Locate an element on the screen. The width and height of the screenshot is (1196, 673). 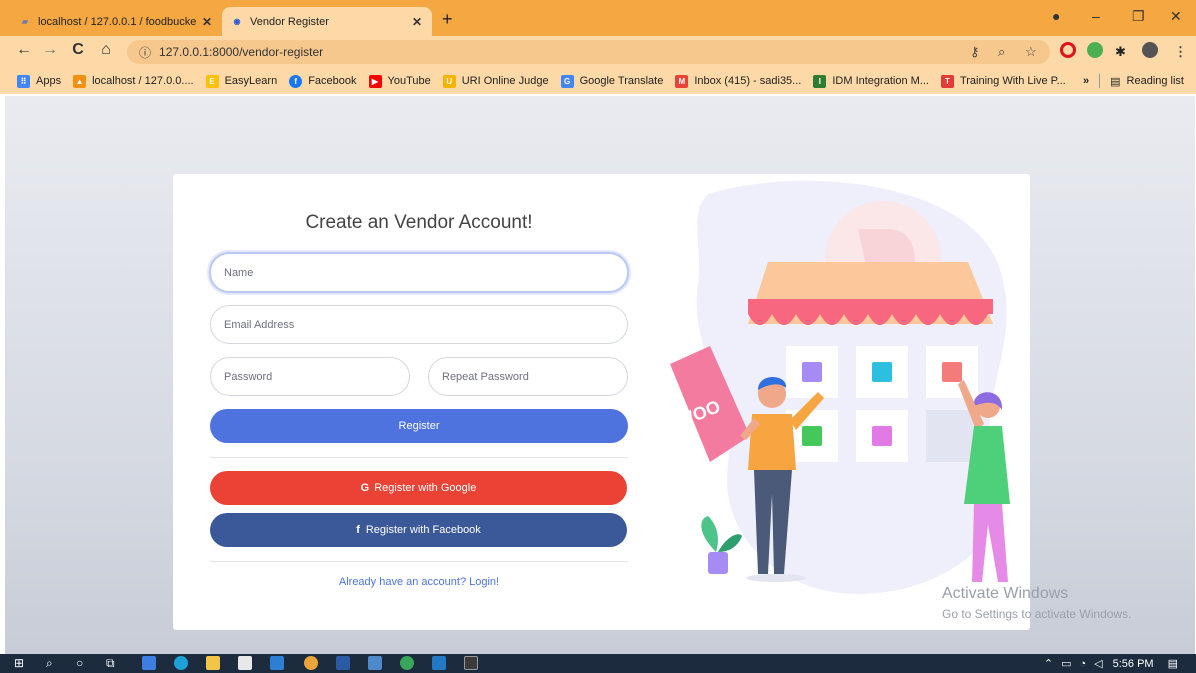
xampp-icon is located at coordinates (149, 663).